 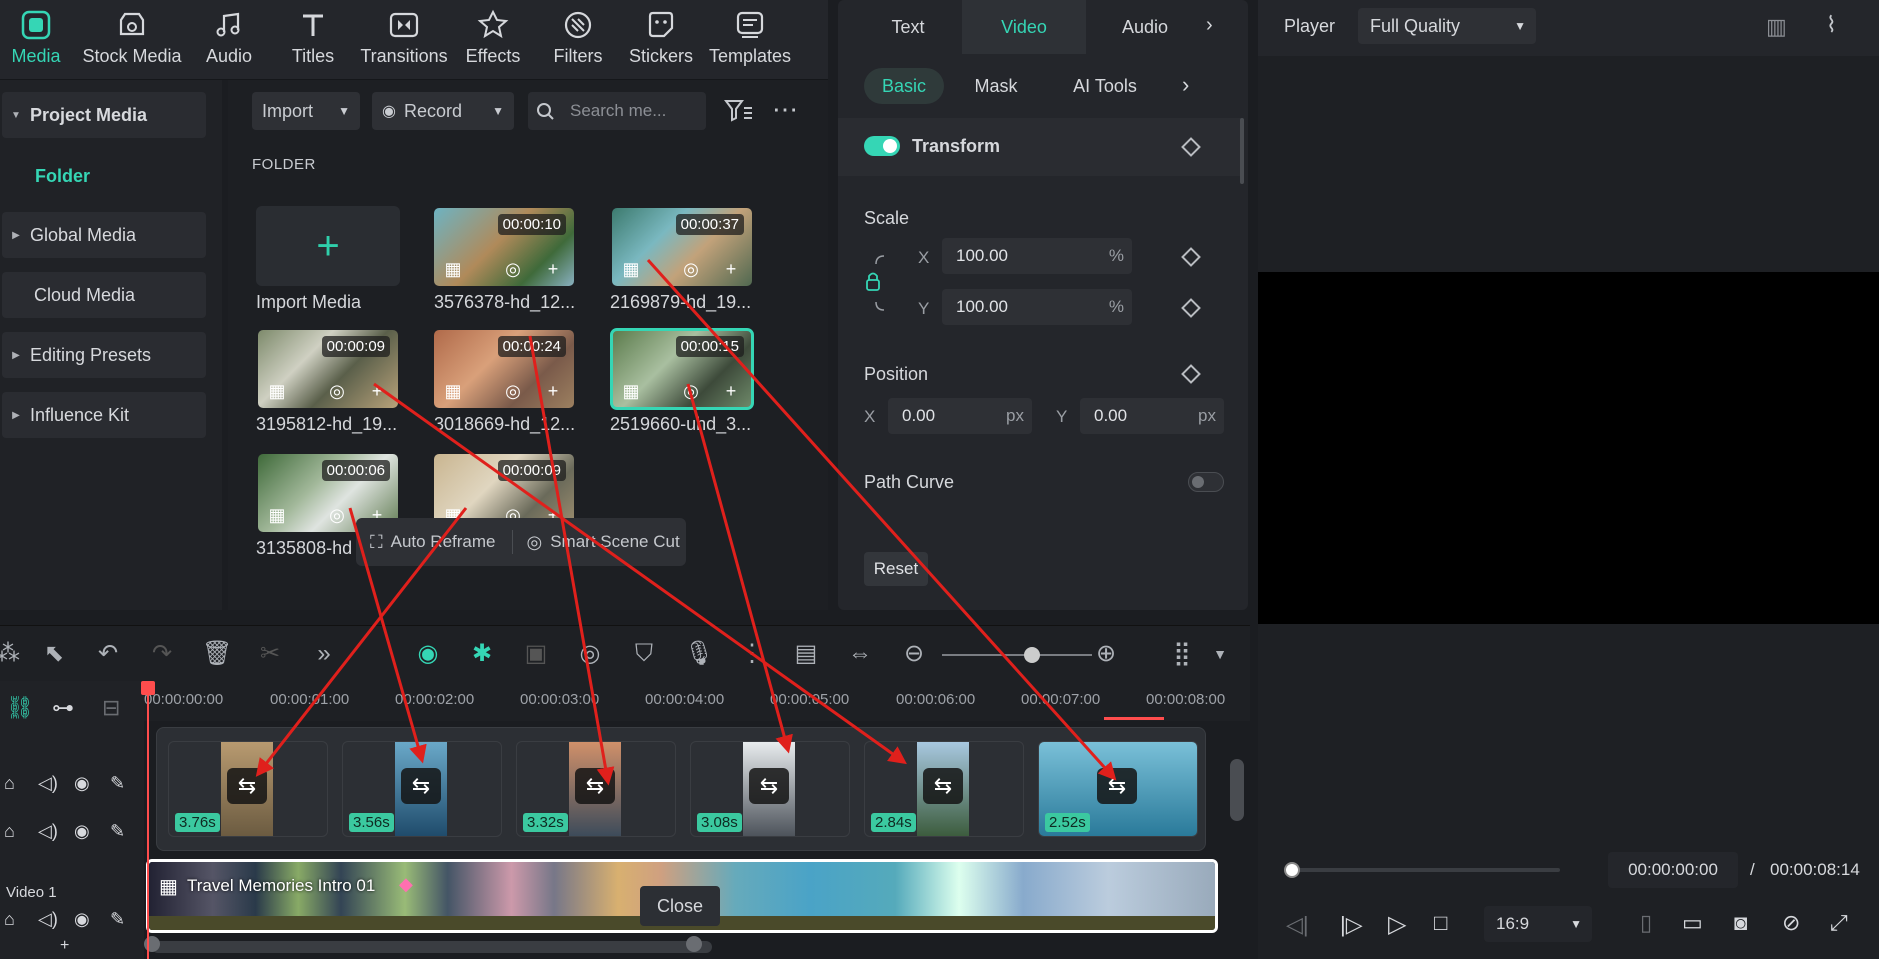 I want to click on tool-filters: Filters, so click(x=578, y=41).